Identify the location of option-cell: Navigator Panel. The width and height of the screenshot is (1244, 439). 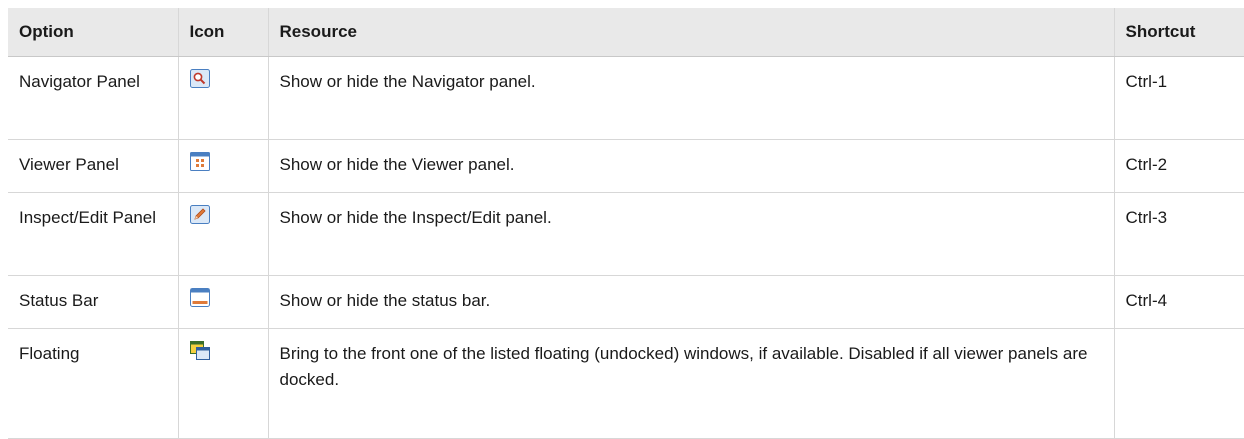
(93, 98).